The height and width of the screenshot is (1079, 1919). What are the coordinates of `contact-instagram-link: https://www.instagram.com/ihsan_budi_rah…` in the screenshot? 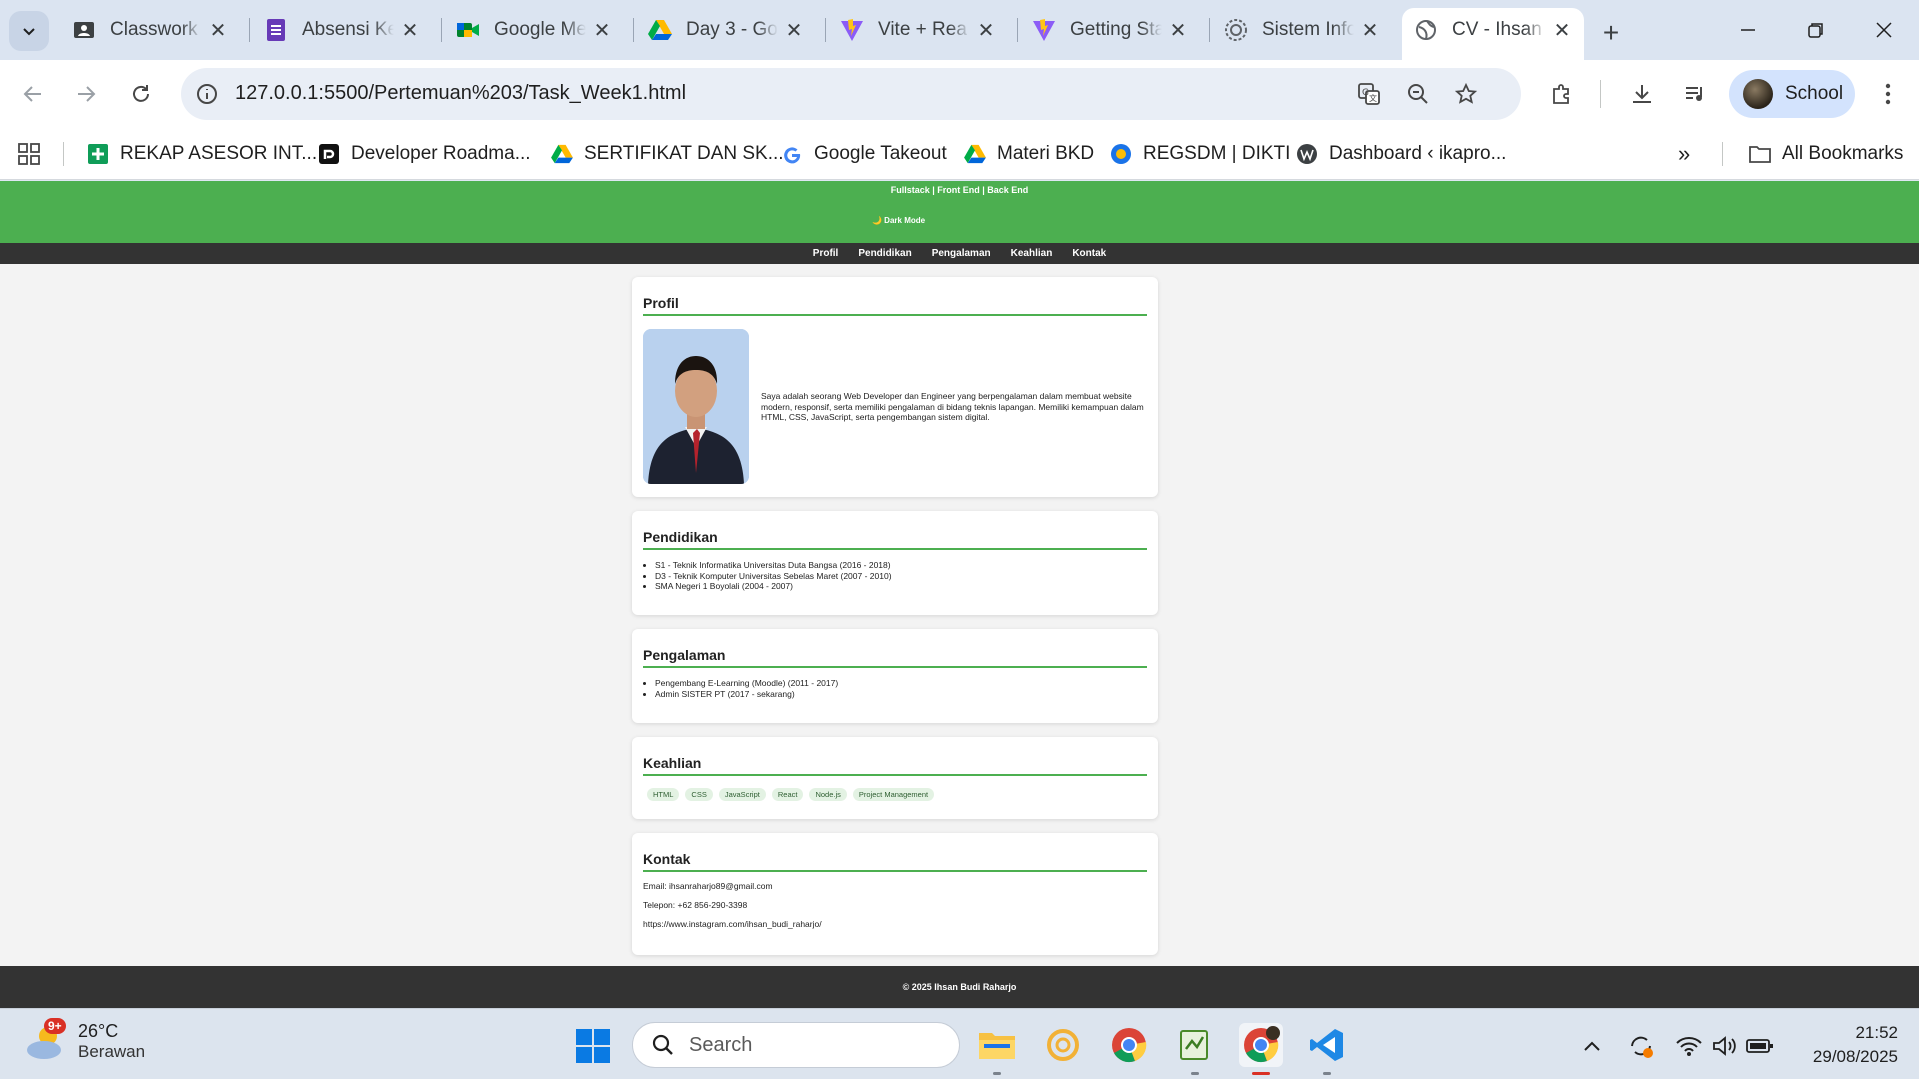 It's located at (895, 924).